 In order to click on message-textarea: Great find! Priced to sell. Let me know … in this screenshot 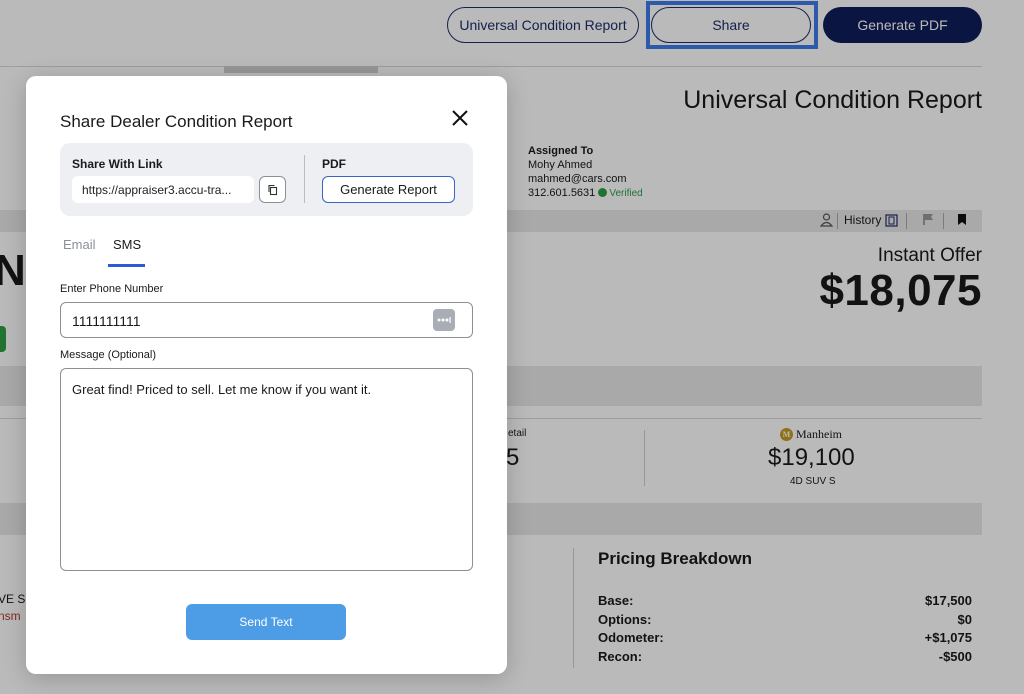, I will do `click(266, 469)`.